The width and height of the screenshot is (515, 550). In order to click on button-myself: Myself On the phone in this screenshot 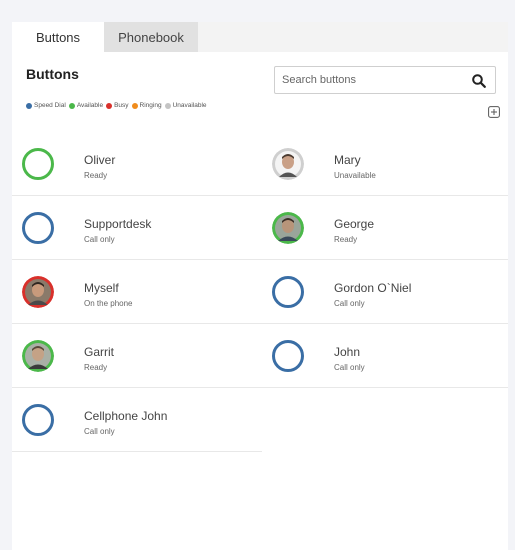, I will do `click(137, 292)`.